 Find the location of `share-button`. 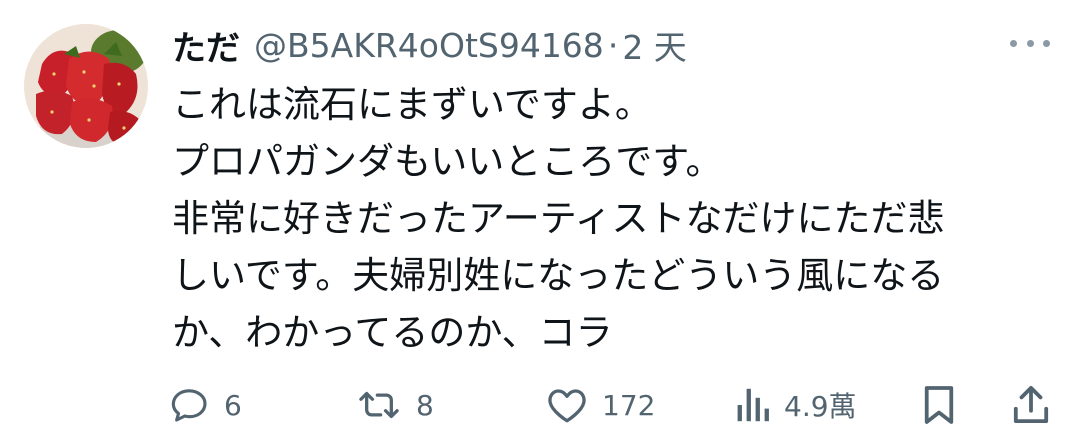

share-button is located at coordinates (1031, 405).